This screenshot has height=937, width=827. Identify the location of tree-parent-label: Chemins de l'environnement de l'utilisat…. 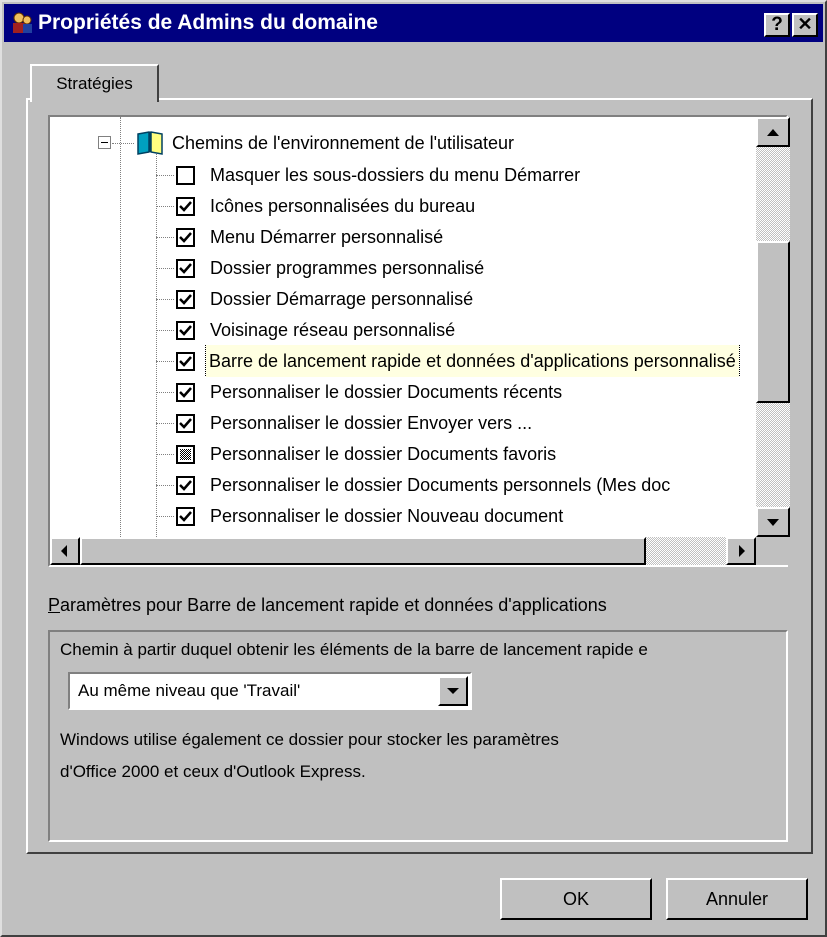
(343, 143).